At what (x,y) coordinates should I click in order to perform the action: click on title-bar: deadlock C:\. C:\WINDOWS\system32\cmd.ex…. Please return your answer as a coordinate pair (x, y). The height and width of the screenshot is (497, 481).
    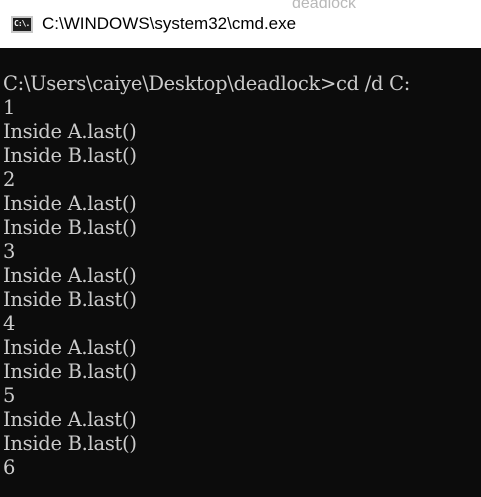
    Looking at the image, I should click on (240, 24).